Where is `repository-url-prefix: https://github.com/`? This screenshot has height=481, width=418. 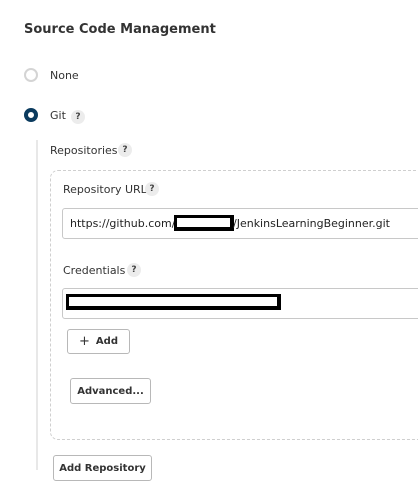 repository-url-prefix: https://github.com/ is located at coordinates (123, 223).